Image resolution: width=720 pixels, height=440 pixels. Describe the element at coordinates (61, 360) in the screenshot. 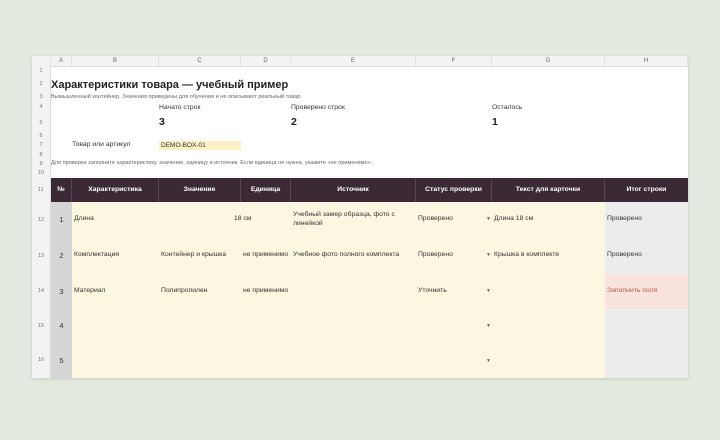

I see `row-number: 5` at that location.